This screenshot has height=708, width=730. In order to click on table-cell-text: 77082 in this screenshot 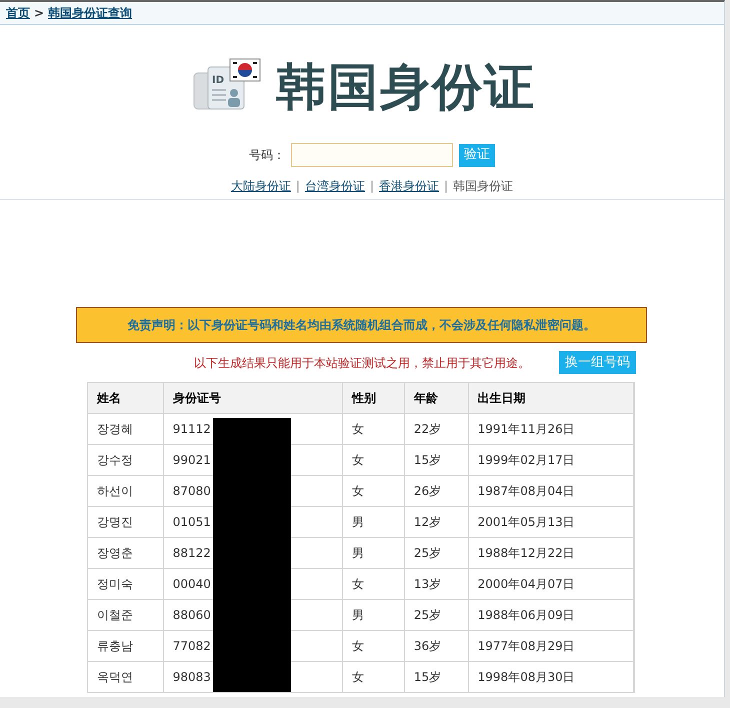, I will do `click(191, 646)`.